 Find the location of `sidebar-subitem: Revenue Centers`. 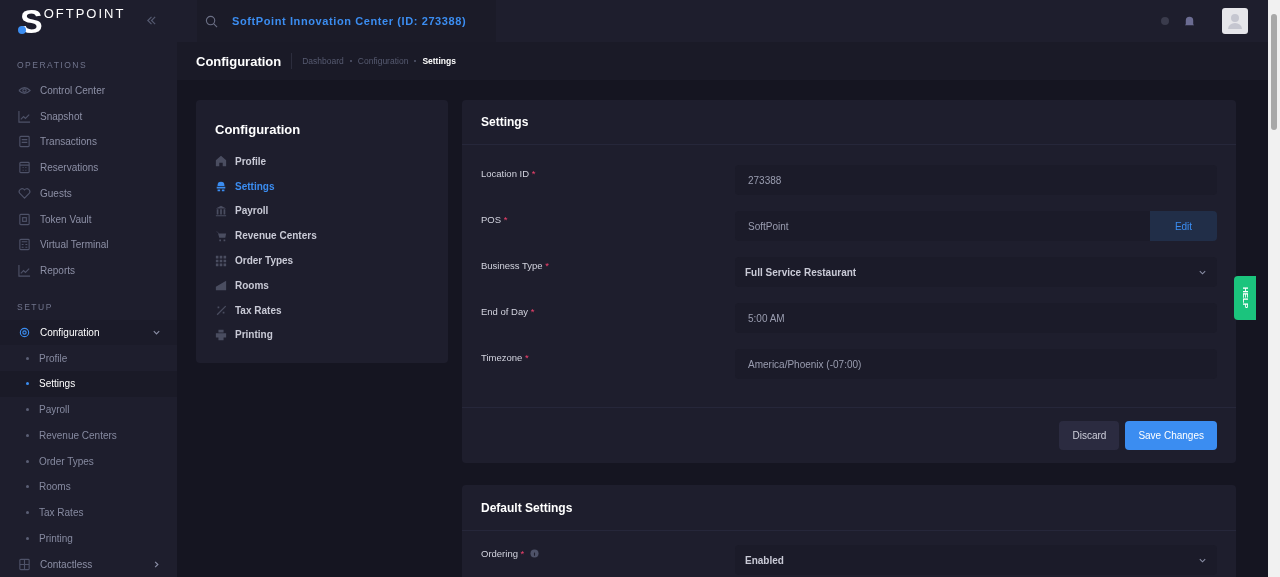

sidebar-subitem: Revenue Centers is located at coordinates (88, 435).